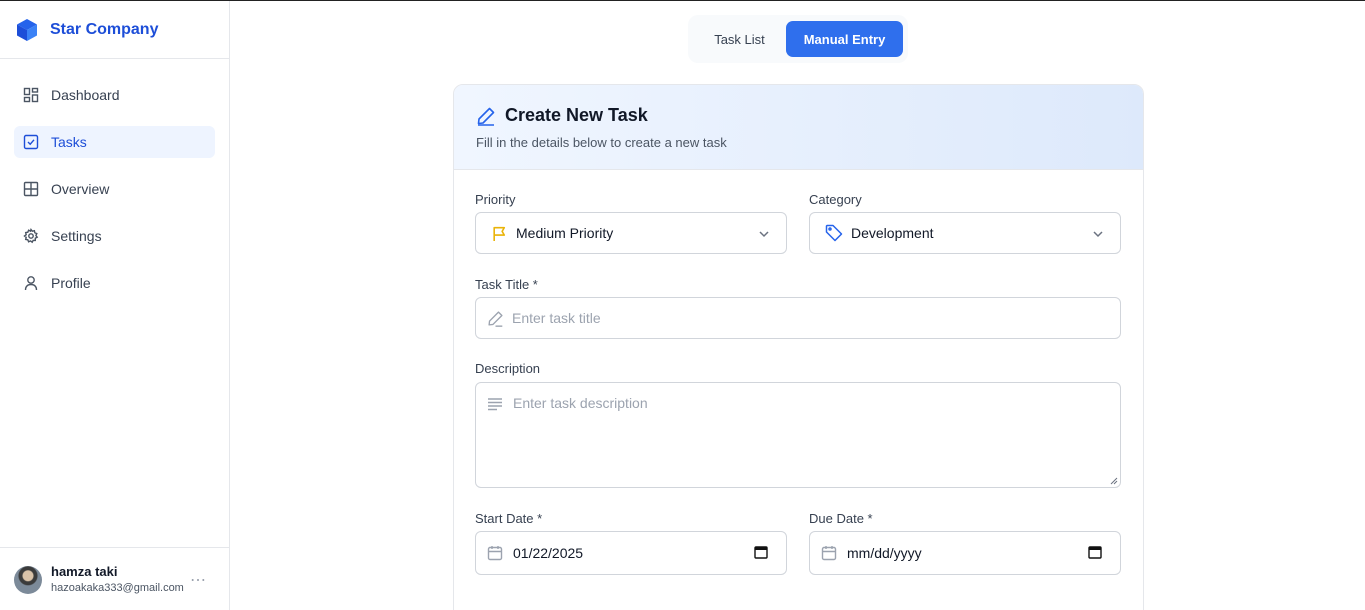 The image size is (1365, 610). Describe the element at coordinates (69, 142) in the screenshot. I see `sidebar-item-label: Tasks` at that location.